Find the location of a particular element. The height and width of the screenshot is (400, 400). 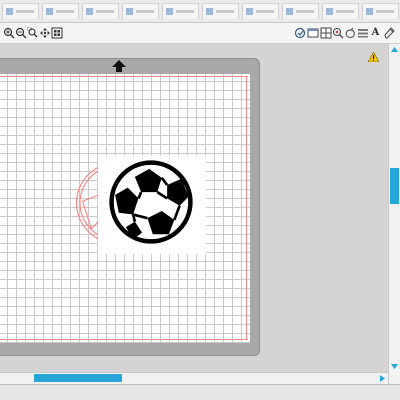

cut-border-top is located at coordinates (124, 76).